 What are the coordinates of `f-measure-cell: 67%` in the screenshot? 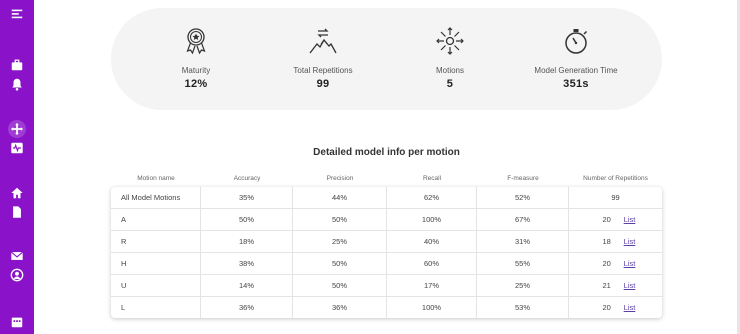 It's located at (523, 219).